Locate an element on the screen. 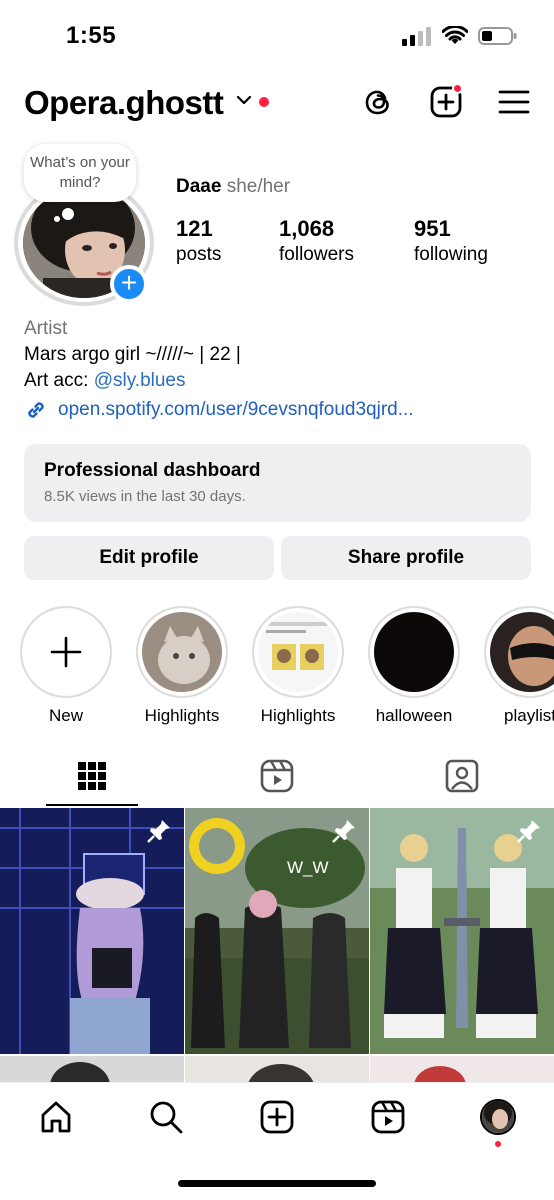 This screenshot has width=554, height=1200. stat-followers: 1,068 followers is located at coordinates (354, 242).